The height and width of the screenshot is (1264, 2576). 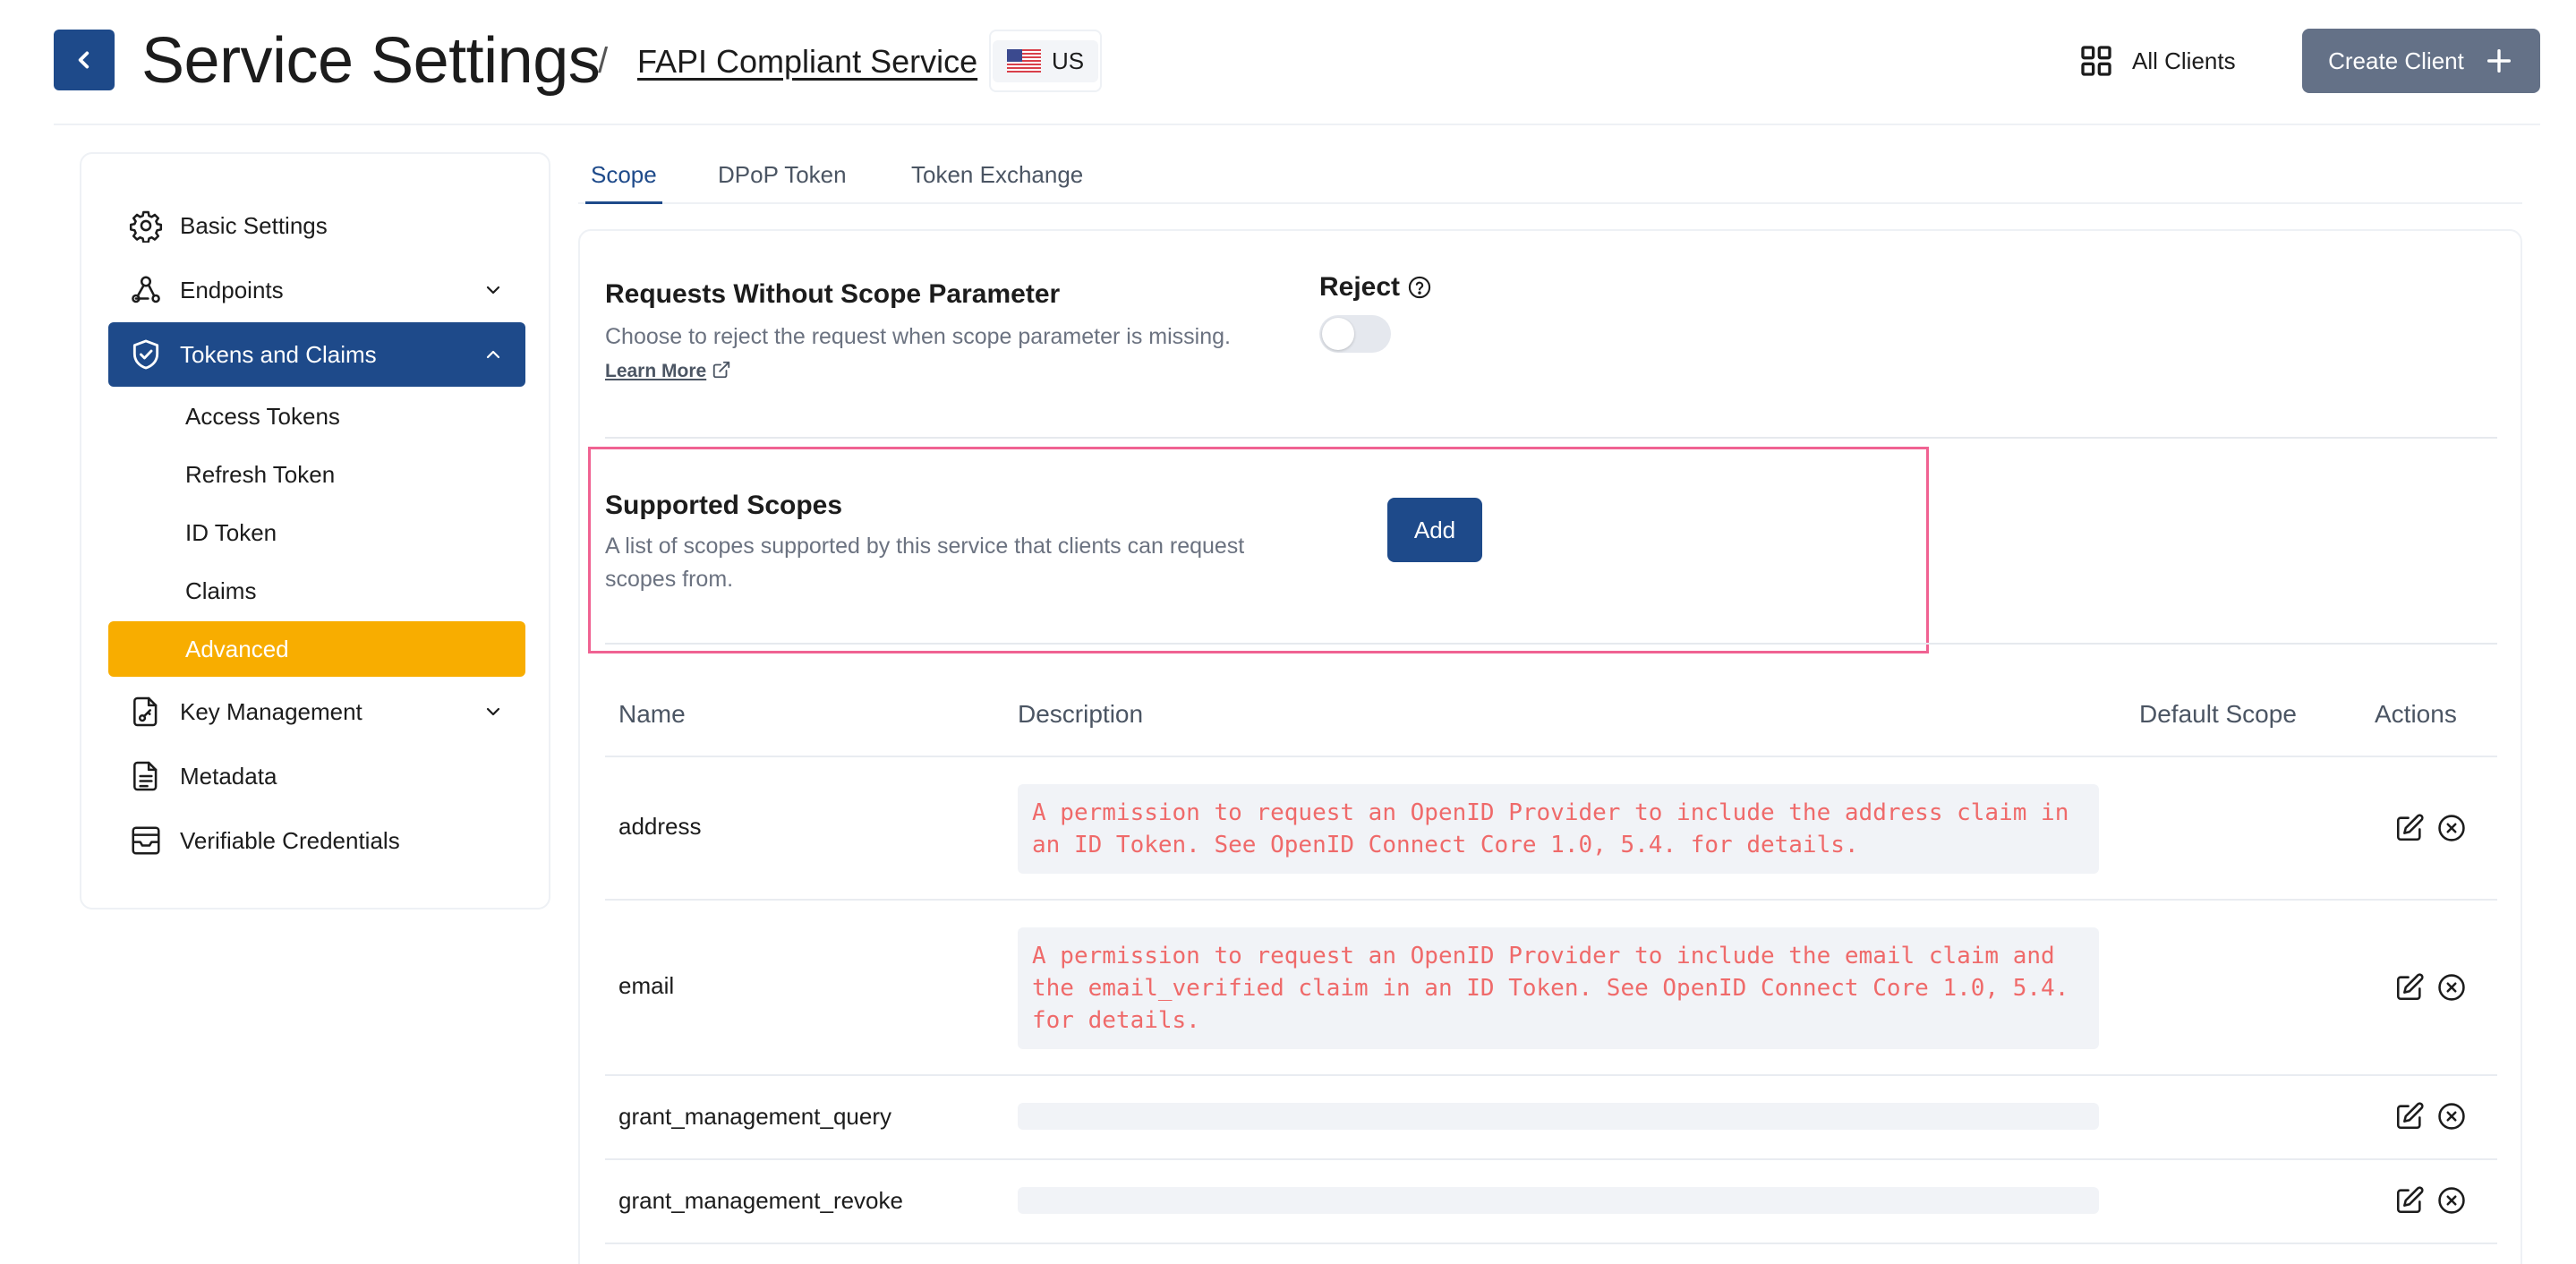 What do you see at coordinates (1338, 334) in the screenshot?
I see `toggle-knob` at bounding box center [1338, 334].